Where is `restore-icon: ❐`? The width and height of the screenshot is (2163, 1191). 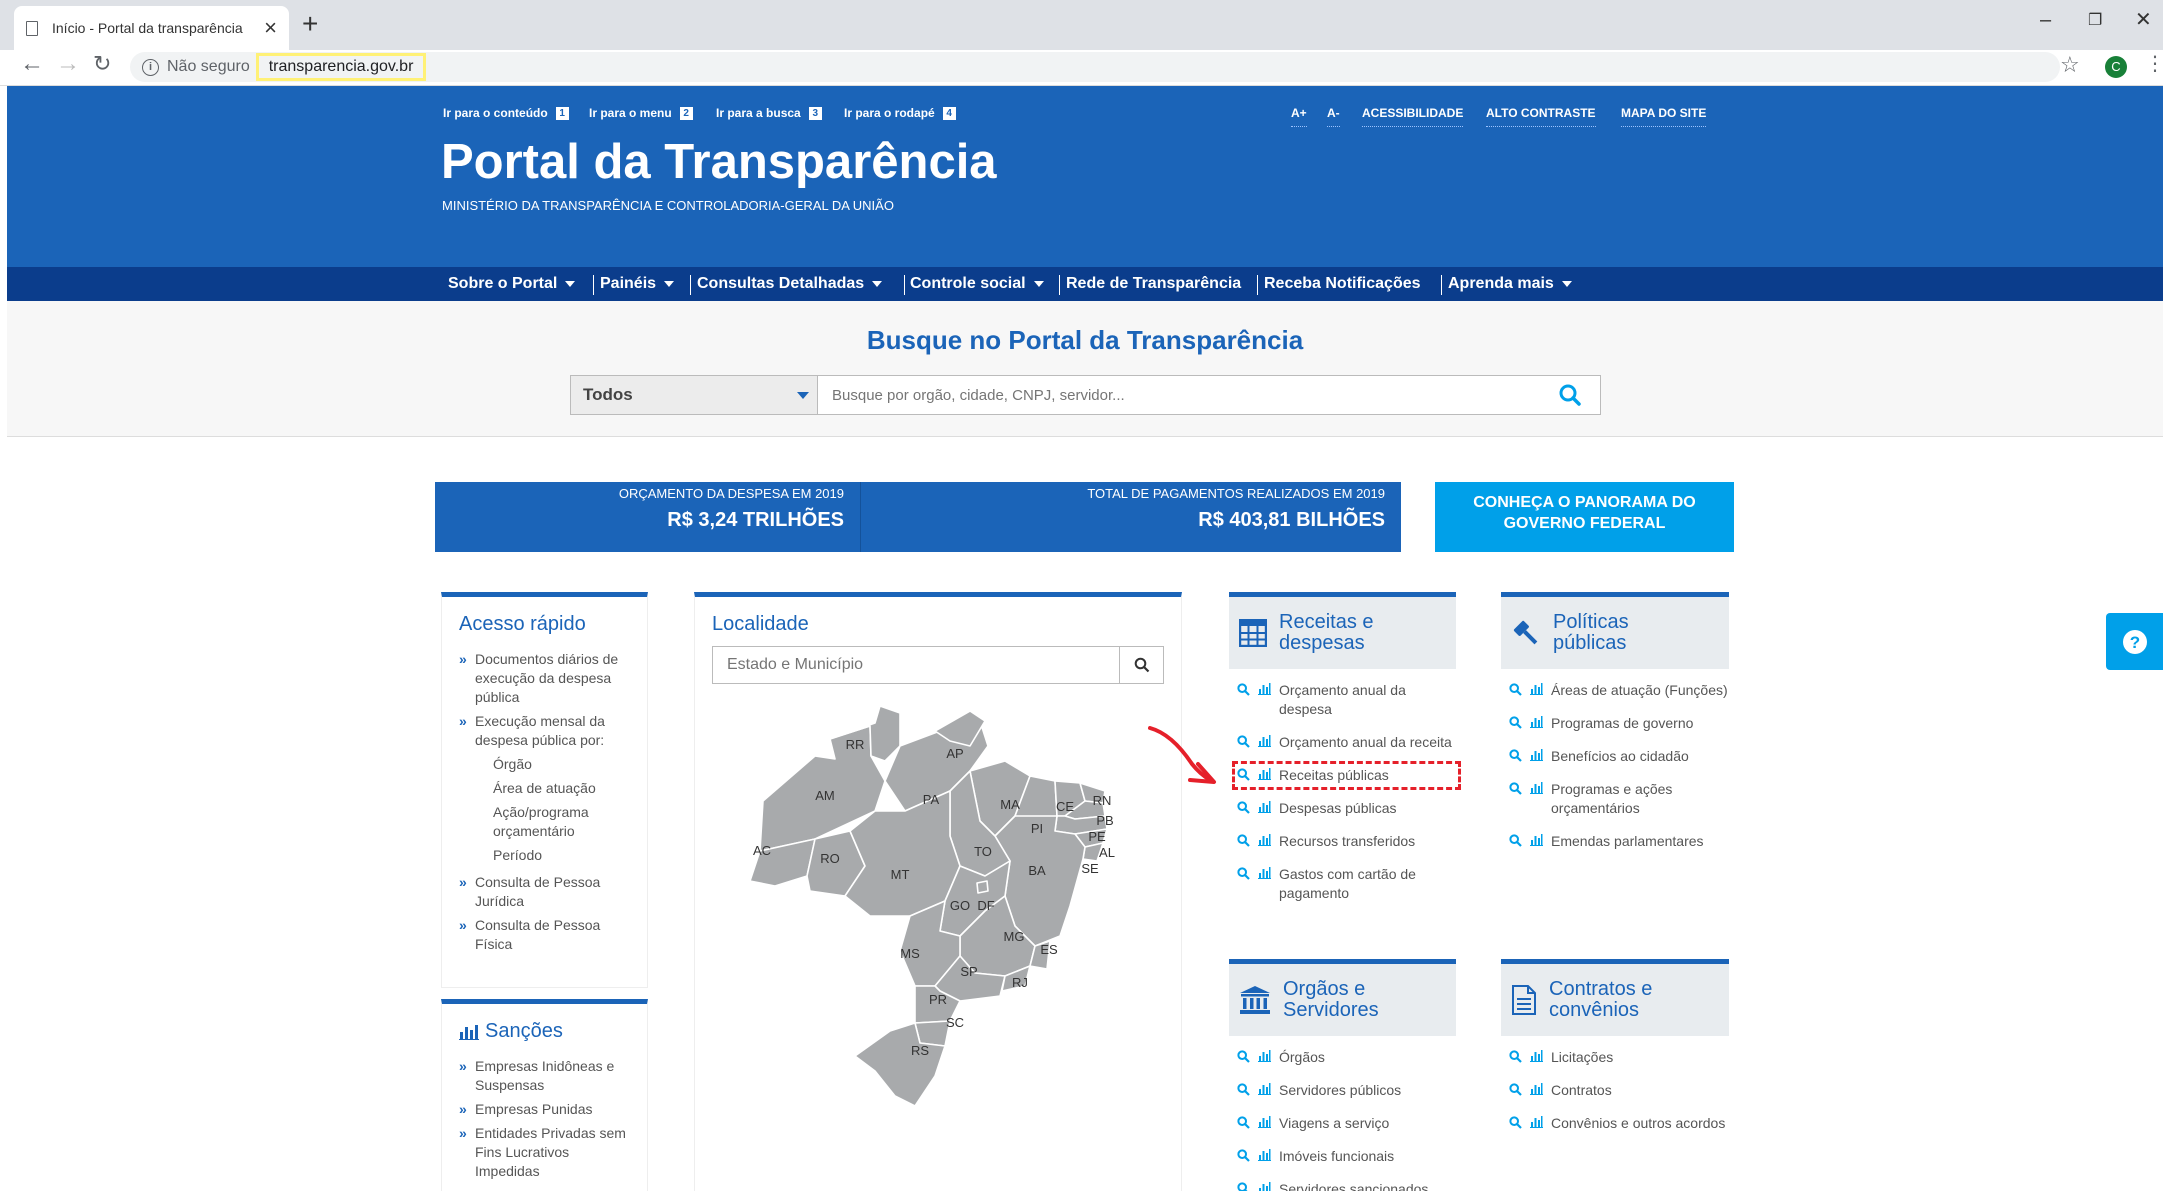 restore-icon: ❐ is located at coordinates (2095, 21).